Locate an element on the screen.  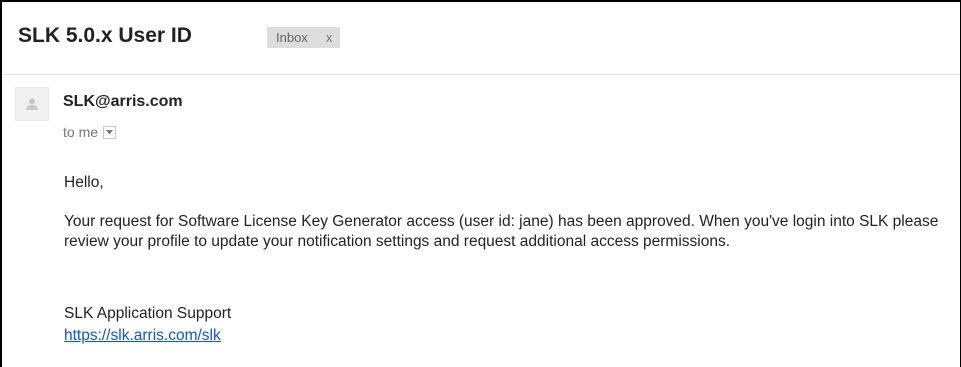
show-details-button is located at coordinates (110, 132).